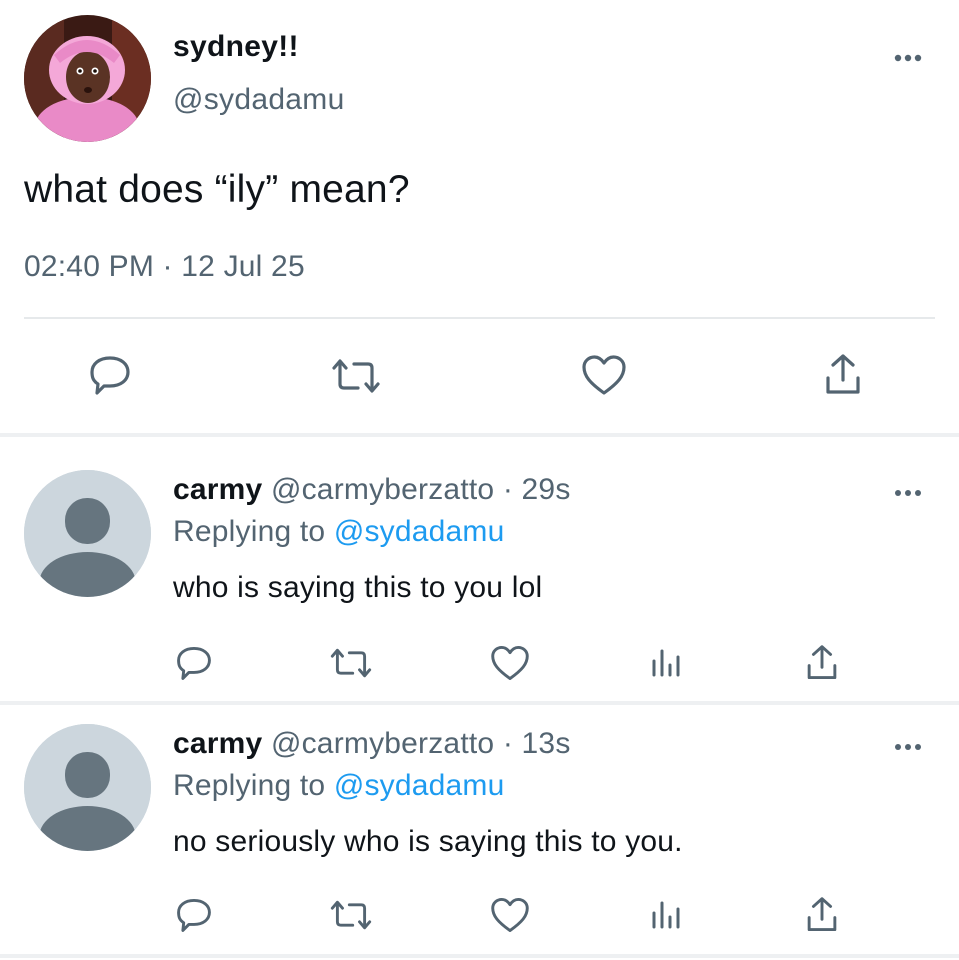  I want to click on tweet-text: what does “ily” mean?, so click(217, 189).